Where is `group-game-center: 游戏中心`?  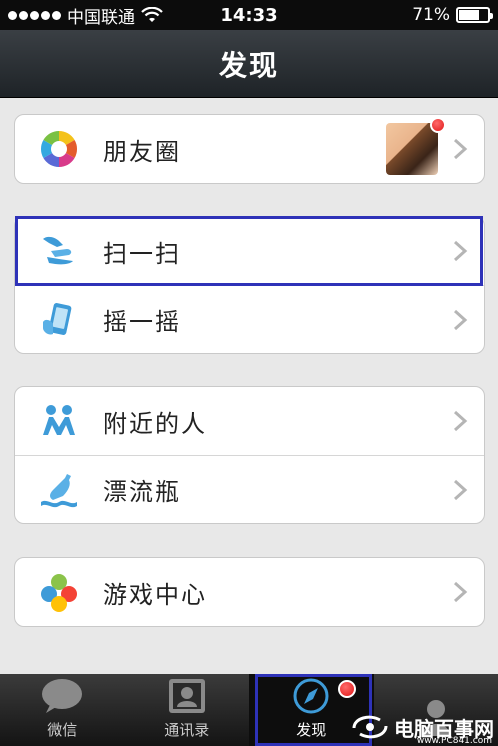
group-game-center: 游戏中心 is located at coordinates (249, 592).